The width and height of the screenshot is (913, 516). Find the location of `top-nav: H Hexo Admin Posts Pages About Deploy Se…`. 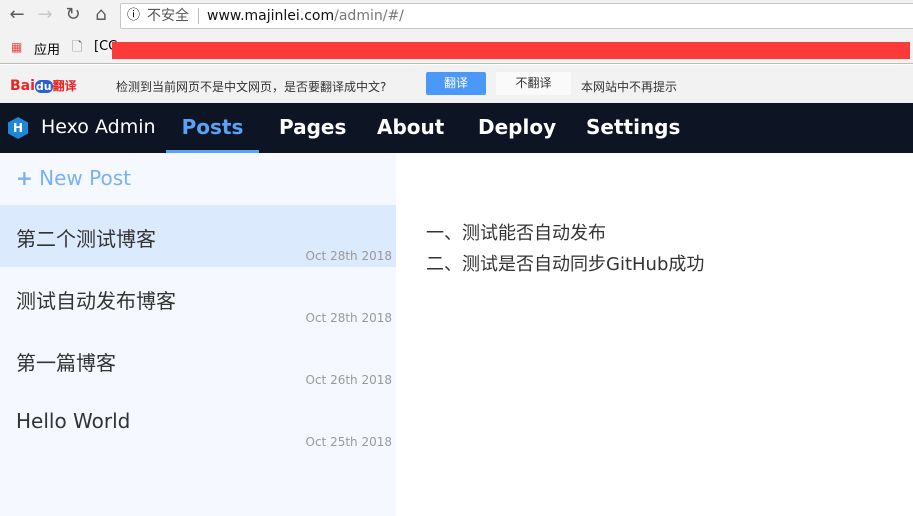

top-nav: H Hexo Admin Posts Pages About Deploy Se… is located at coordinates (456, 128).